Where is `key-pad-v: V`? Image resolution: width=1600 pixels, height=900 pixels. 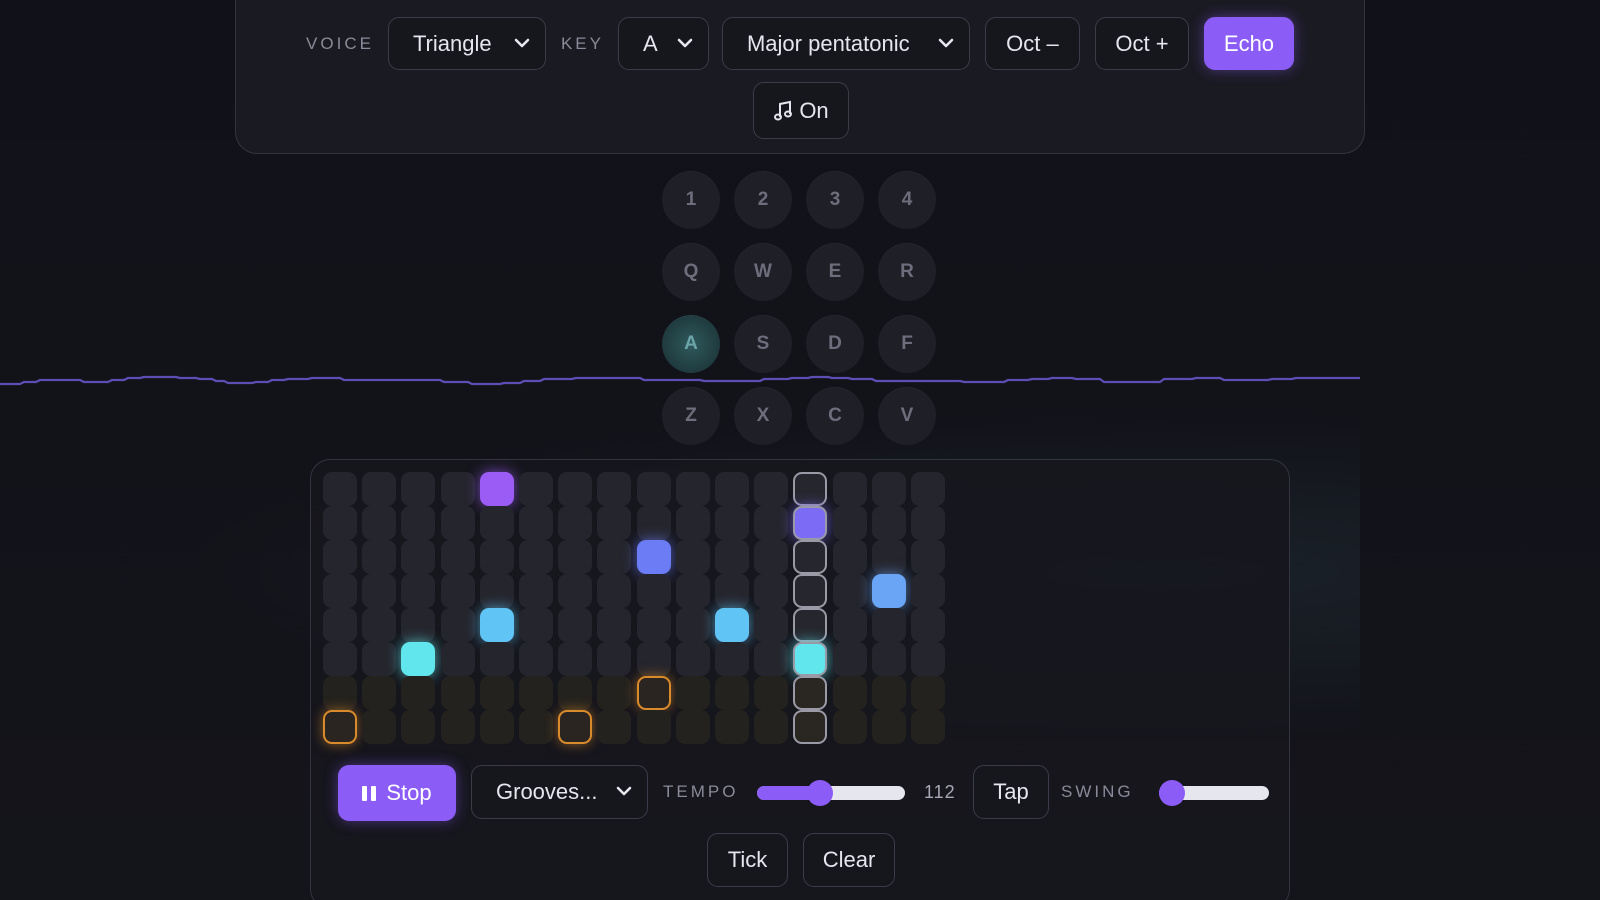 key-pad-v: V is located at coordinates (907, 416).